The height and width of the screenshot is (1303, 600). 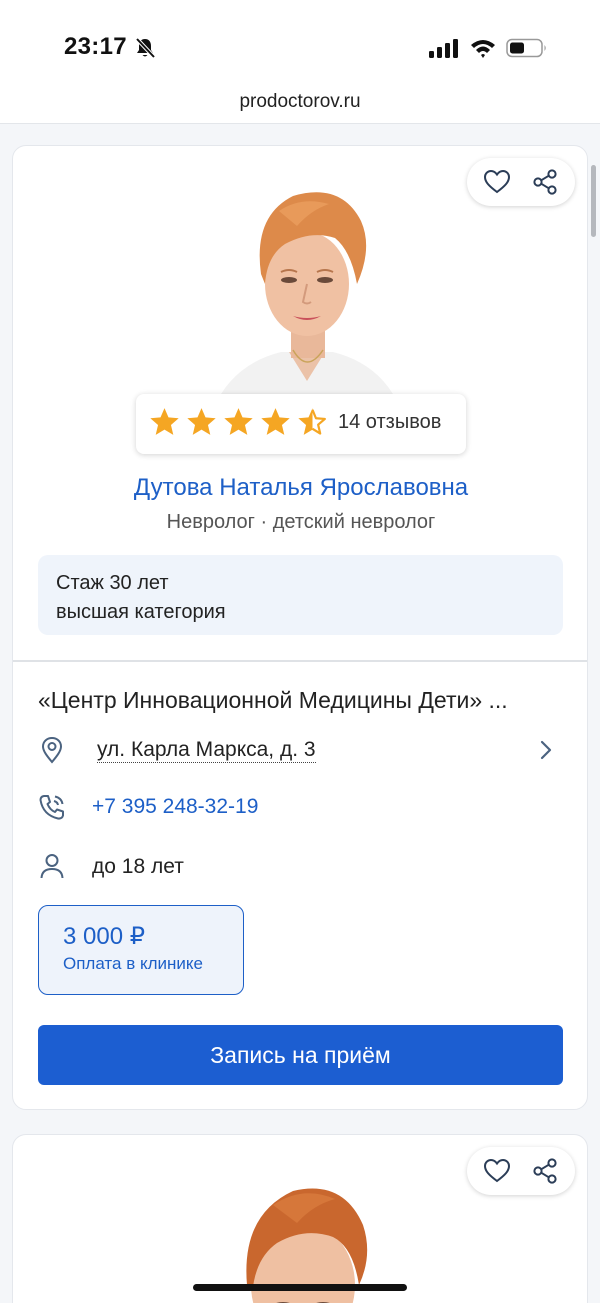 I want to click on doctor-specialty: Невролог · детский невролог, so click(x=301, y=522).